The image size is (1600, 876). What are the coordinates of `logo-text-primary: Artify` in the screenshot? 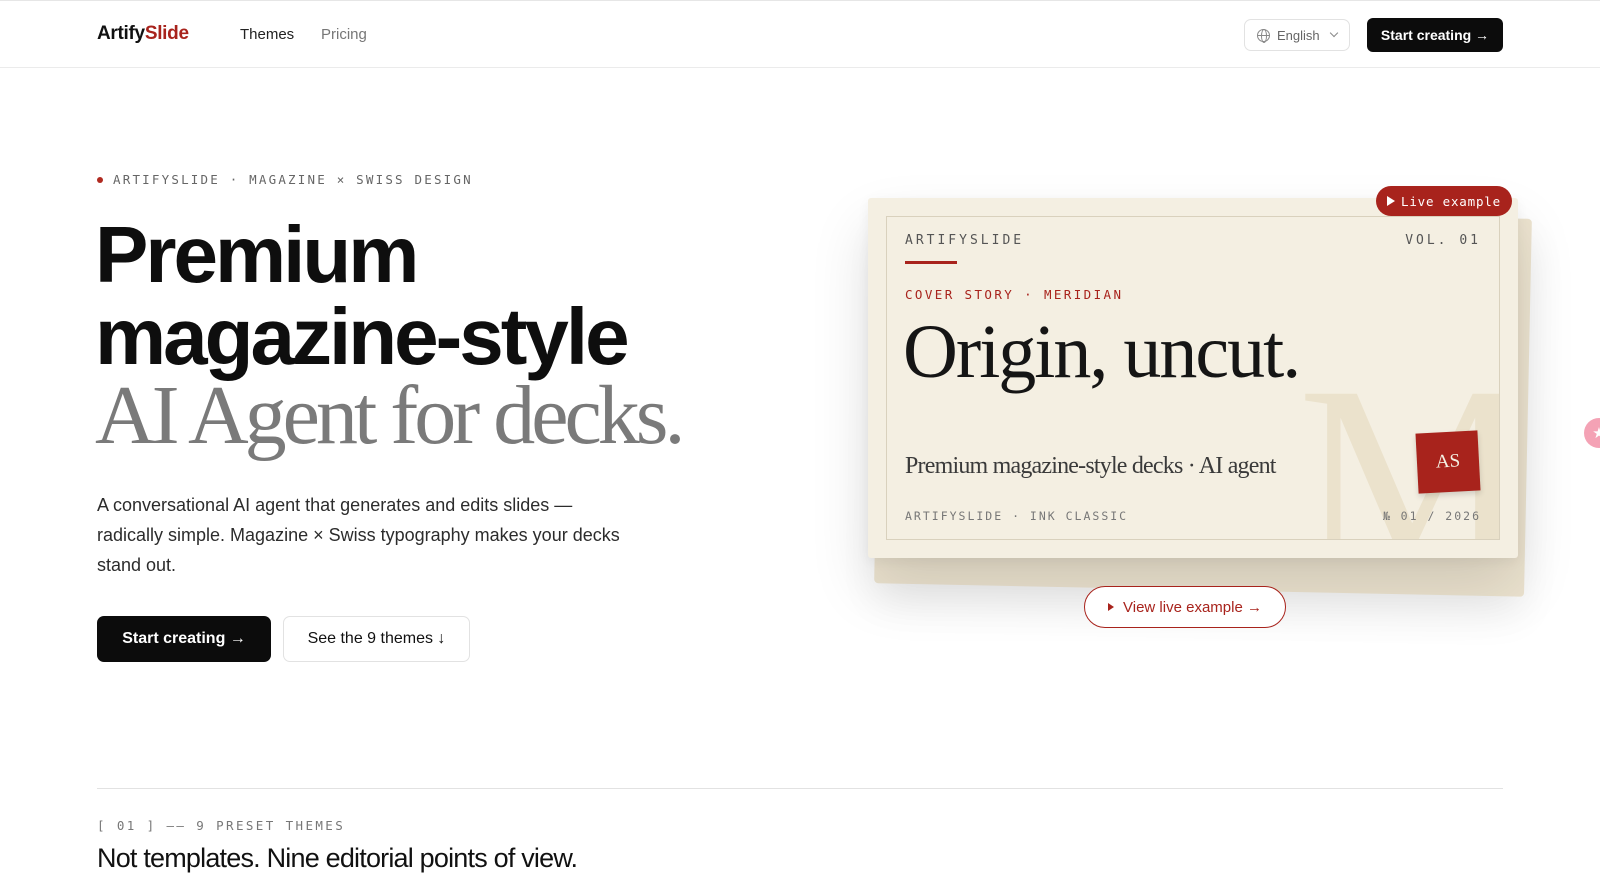 It's located at (121, 33).